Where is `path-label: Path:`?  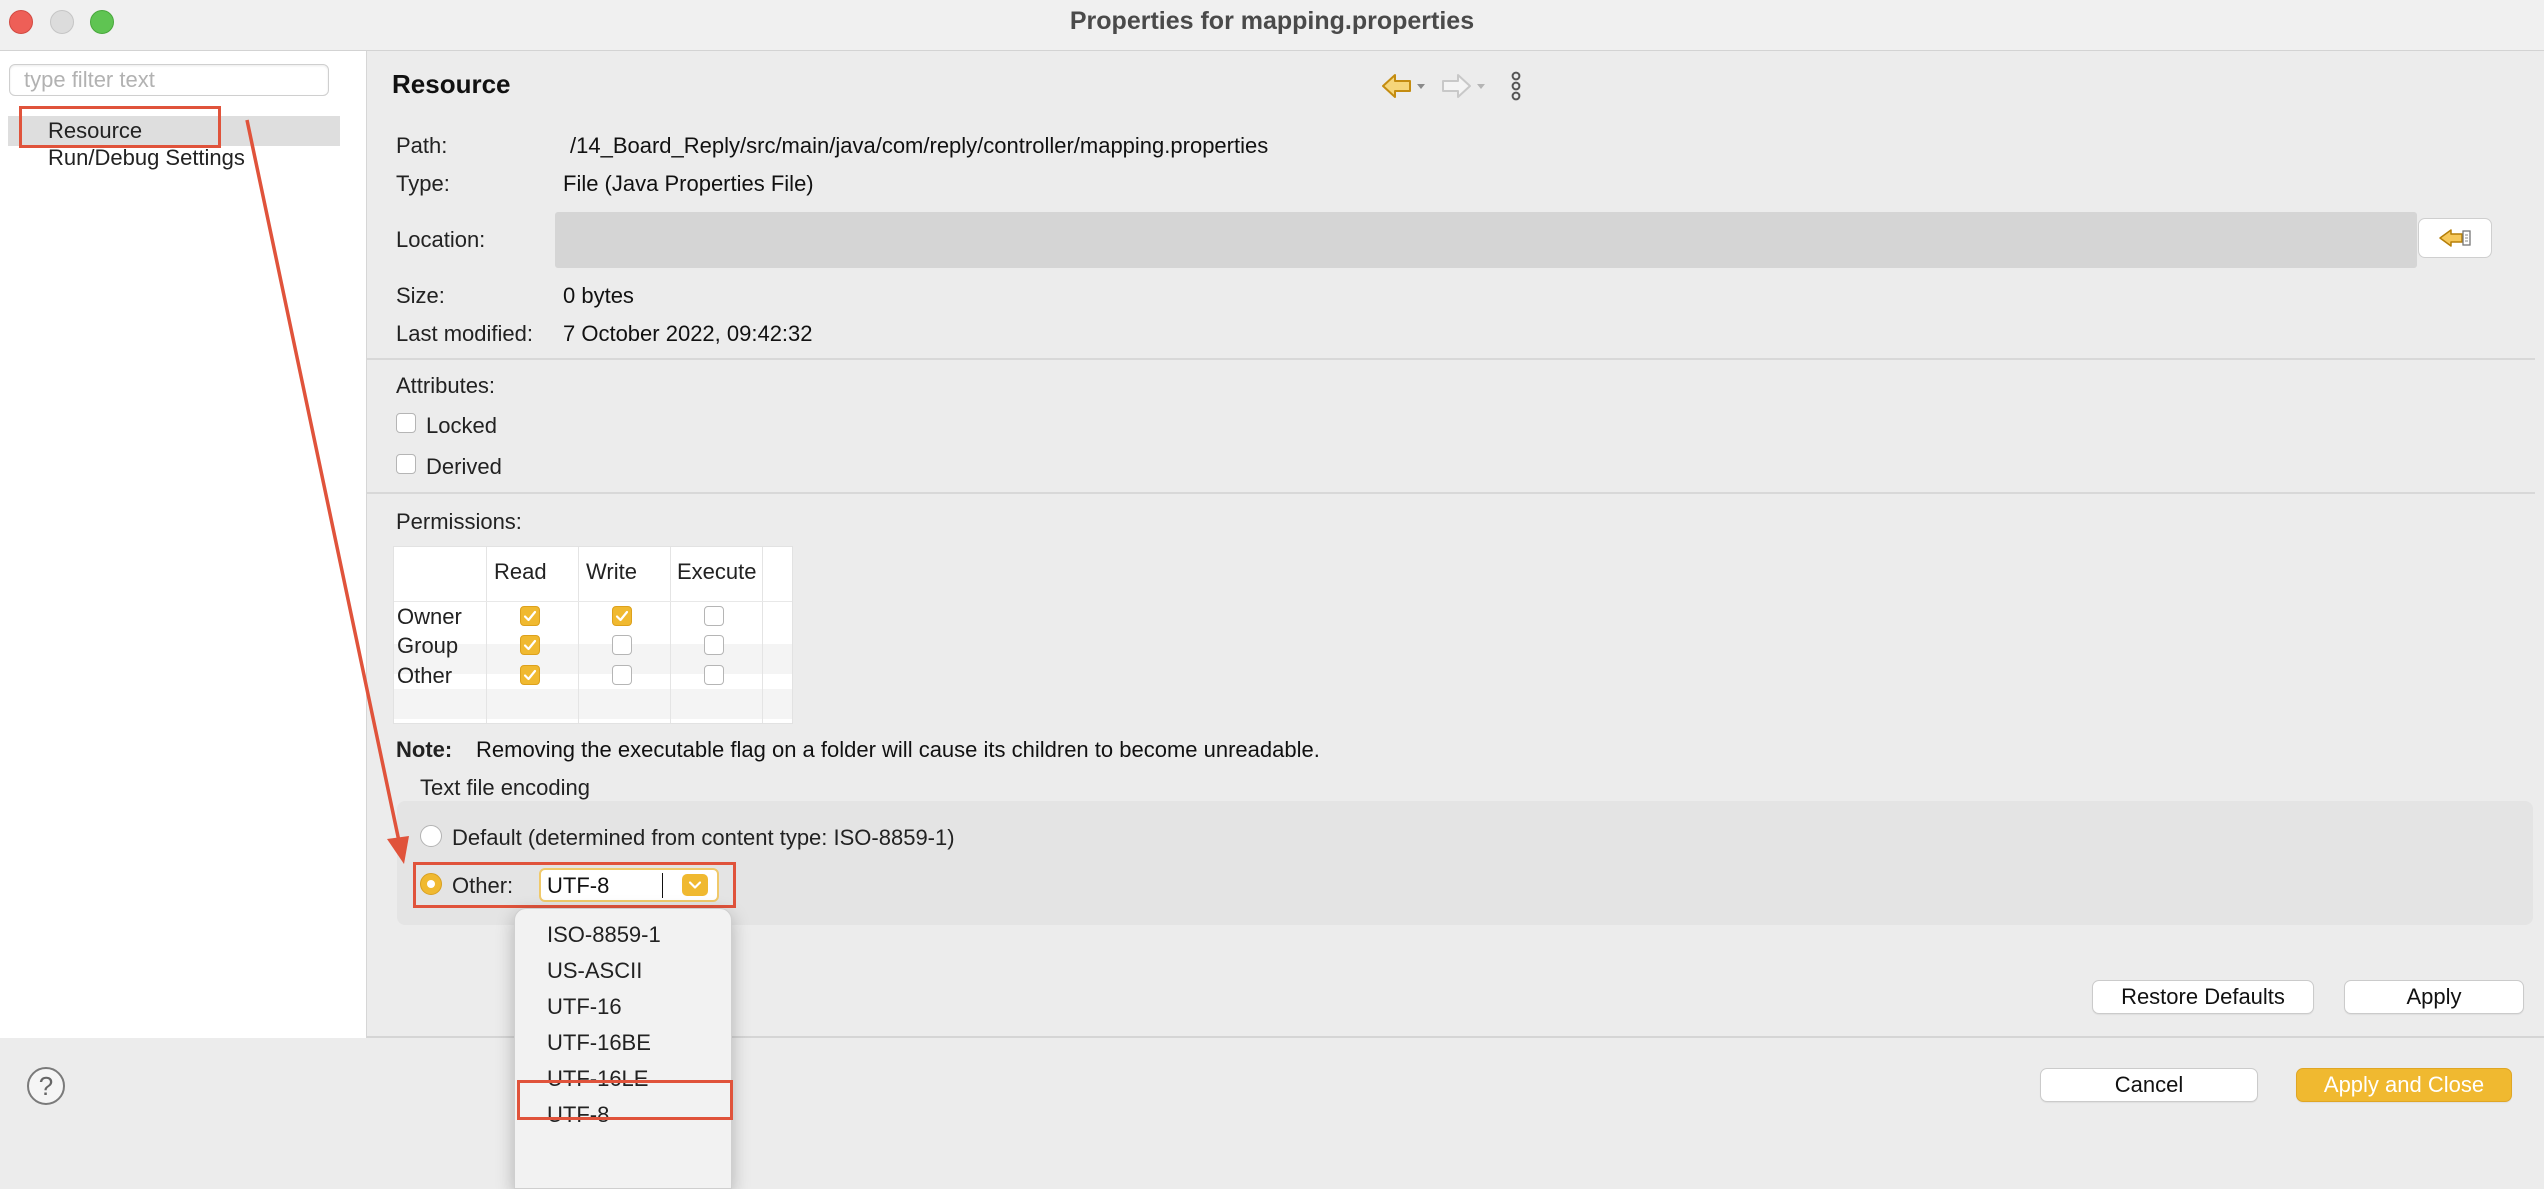 path-label: Path: is located at coordinates (422, 145).